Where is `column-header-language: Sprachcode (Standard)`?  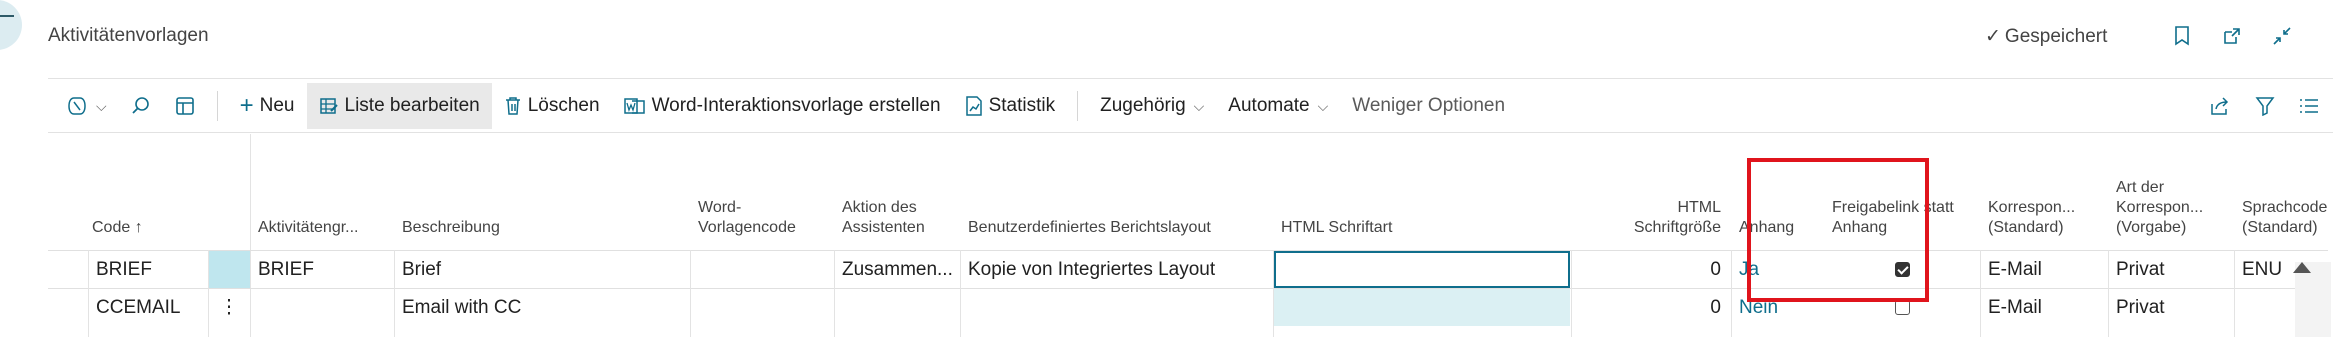
column-header-language: Sprachcode (Standard) is located at coordinates (2281, 224).